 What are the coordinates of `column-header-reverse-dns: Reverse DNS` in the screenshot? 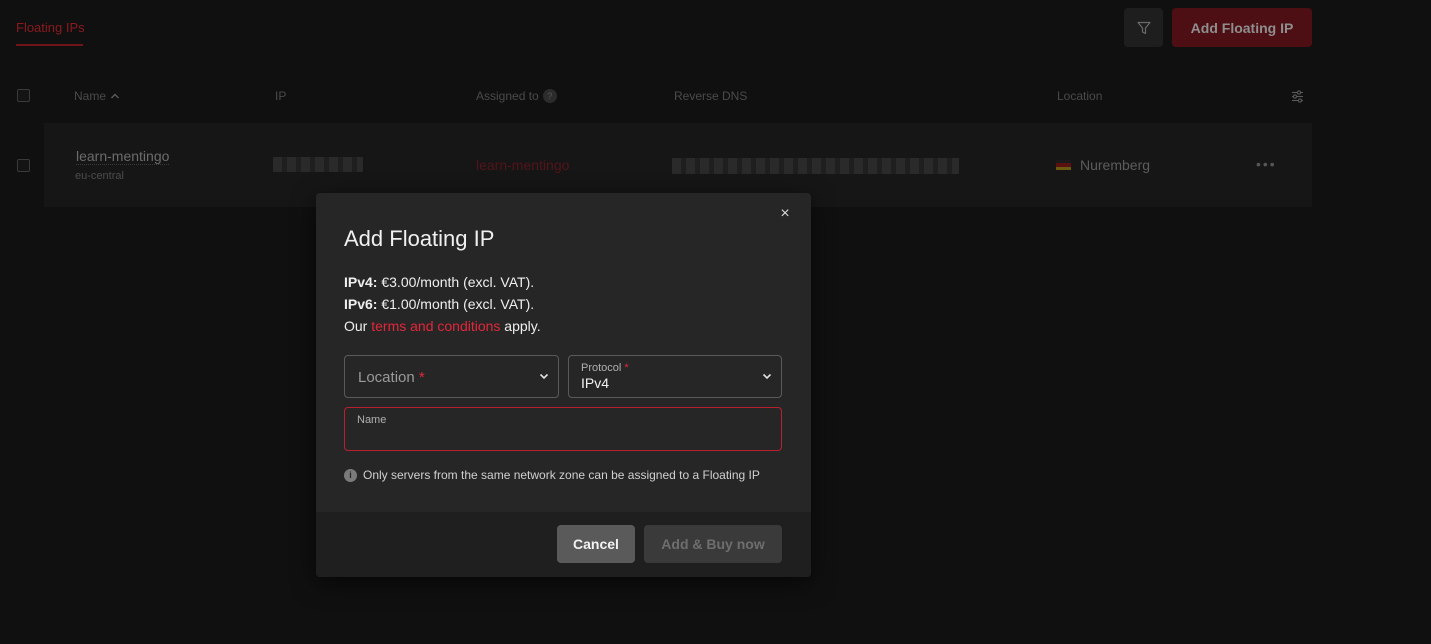 It's located at (710, 96).